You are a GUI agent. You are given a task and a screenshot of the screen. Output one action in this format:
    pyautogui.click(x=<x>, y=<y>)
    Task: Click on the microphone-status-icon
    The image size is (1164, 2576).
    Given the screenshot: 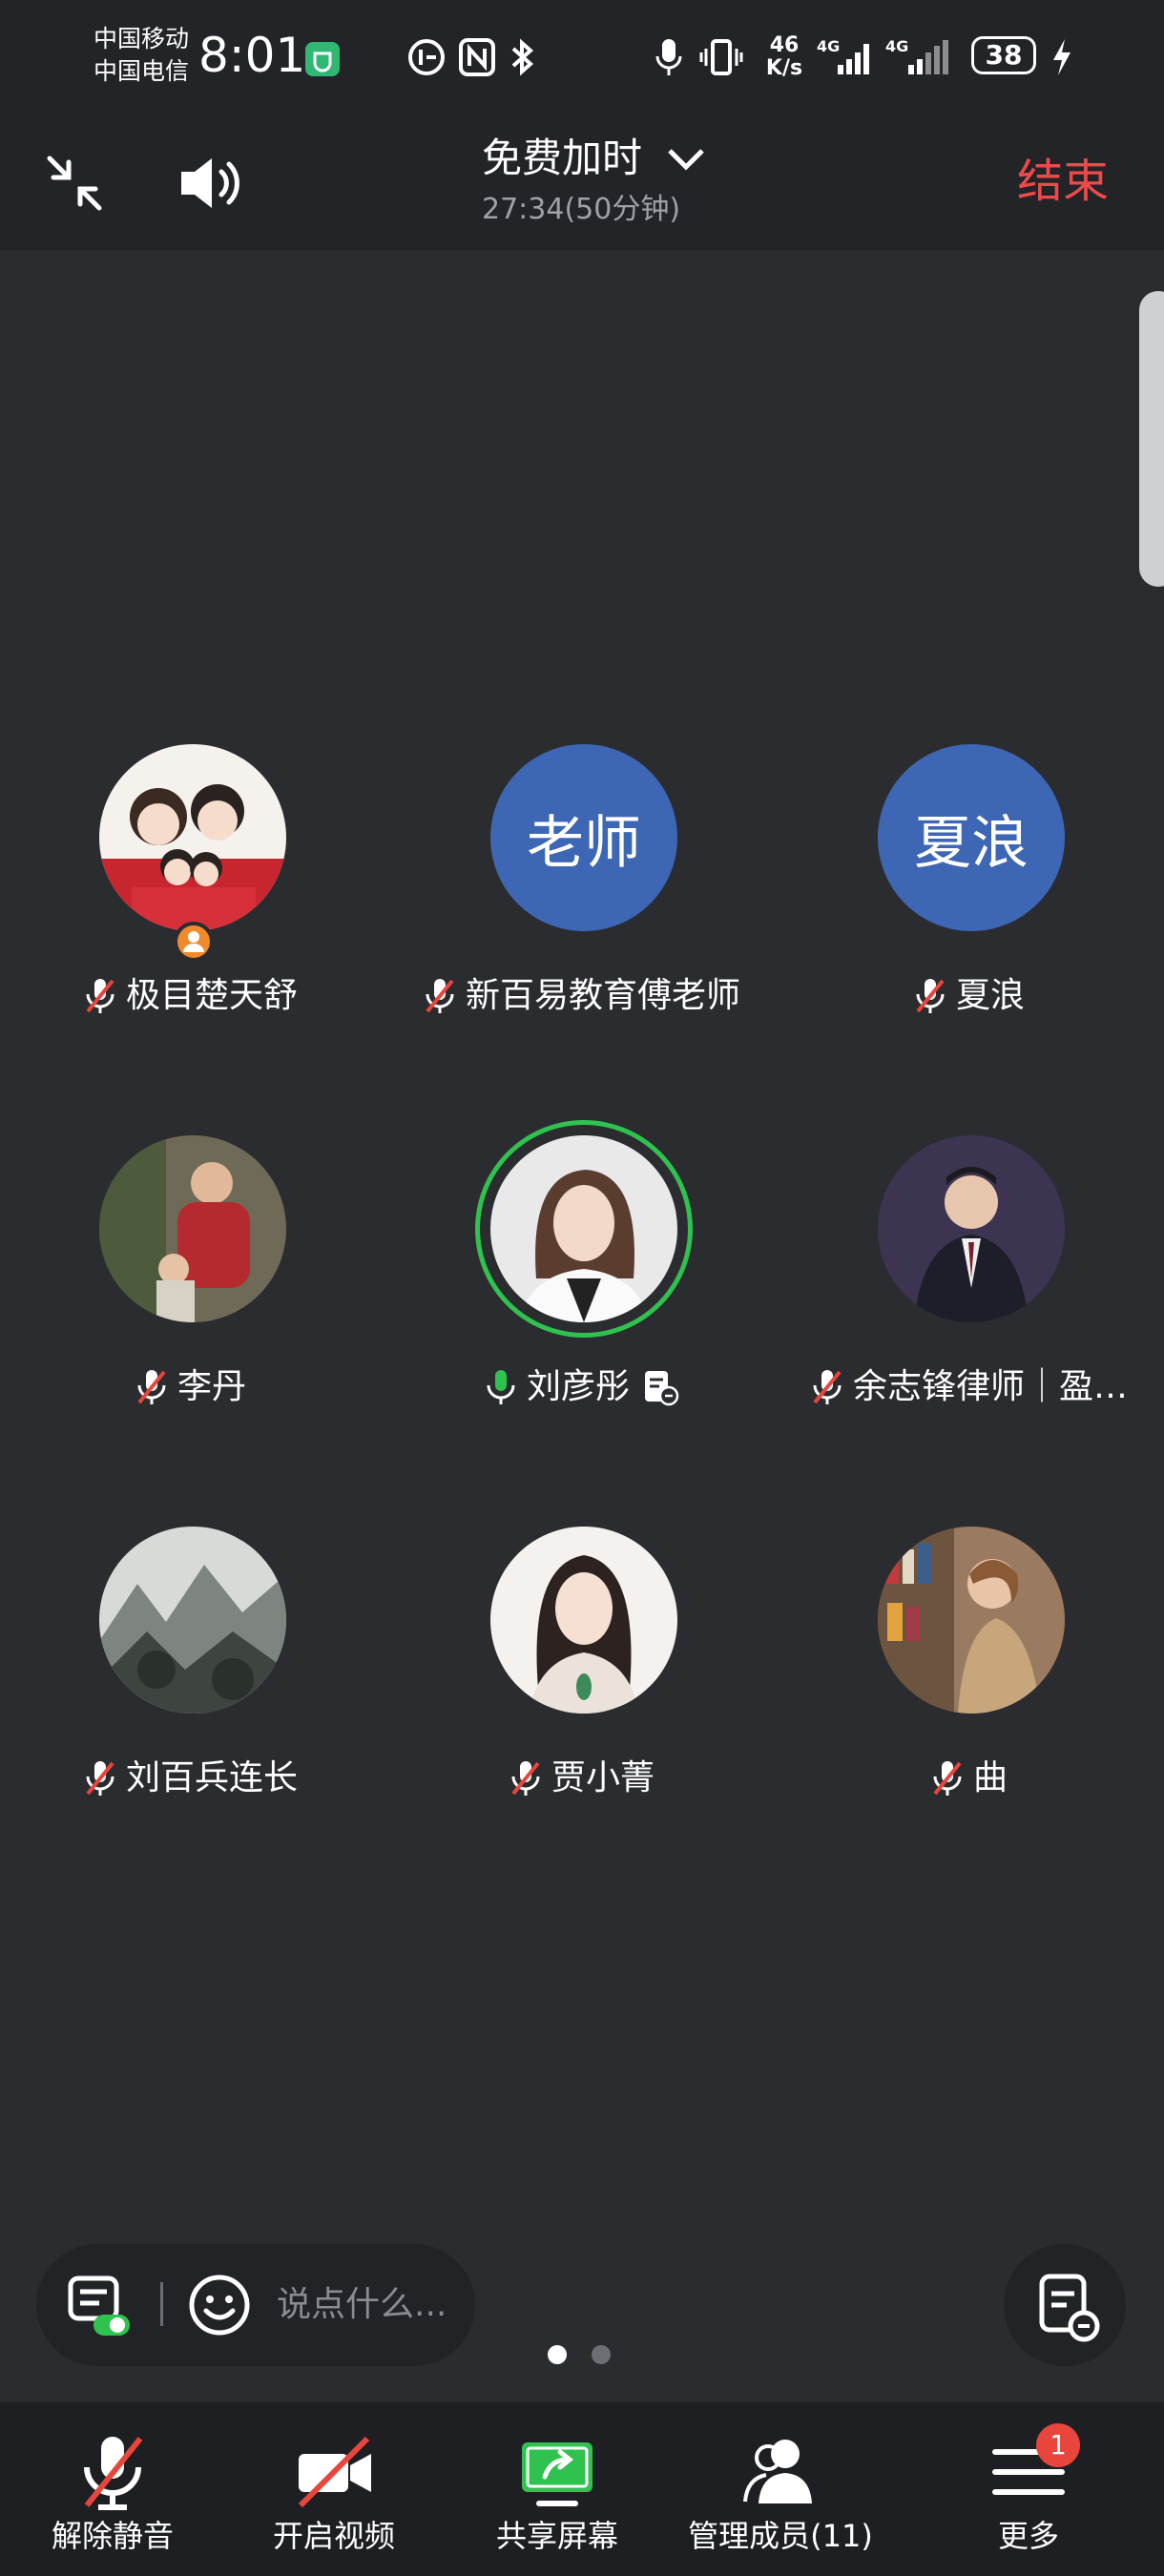 What is the action you would take?
    pyautogui.click(x=669, y=57)
    